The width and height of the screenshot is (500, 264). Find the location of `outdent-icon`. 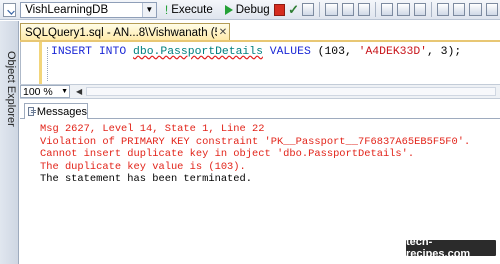

outdent-icon is located at coordinates (491, 9).